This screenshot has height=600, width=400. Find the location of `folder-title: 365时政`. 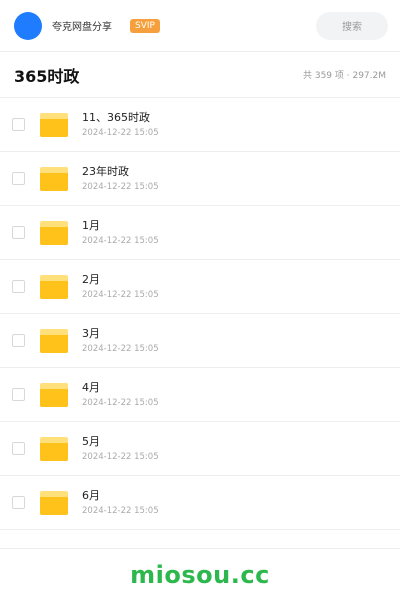

folder-title: 365时政 is located at coordinates (47, 76).